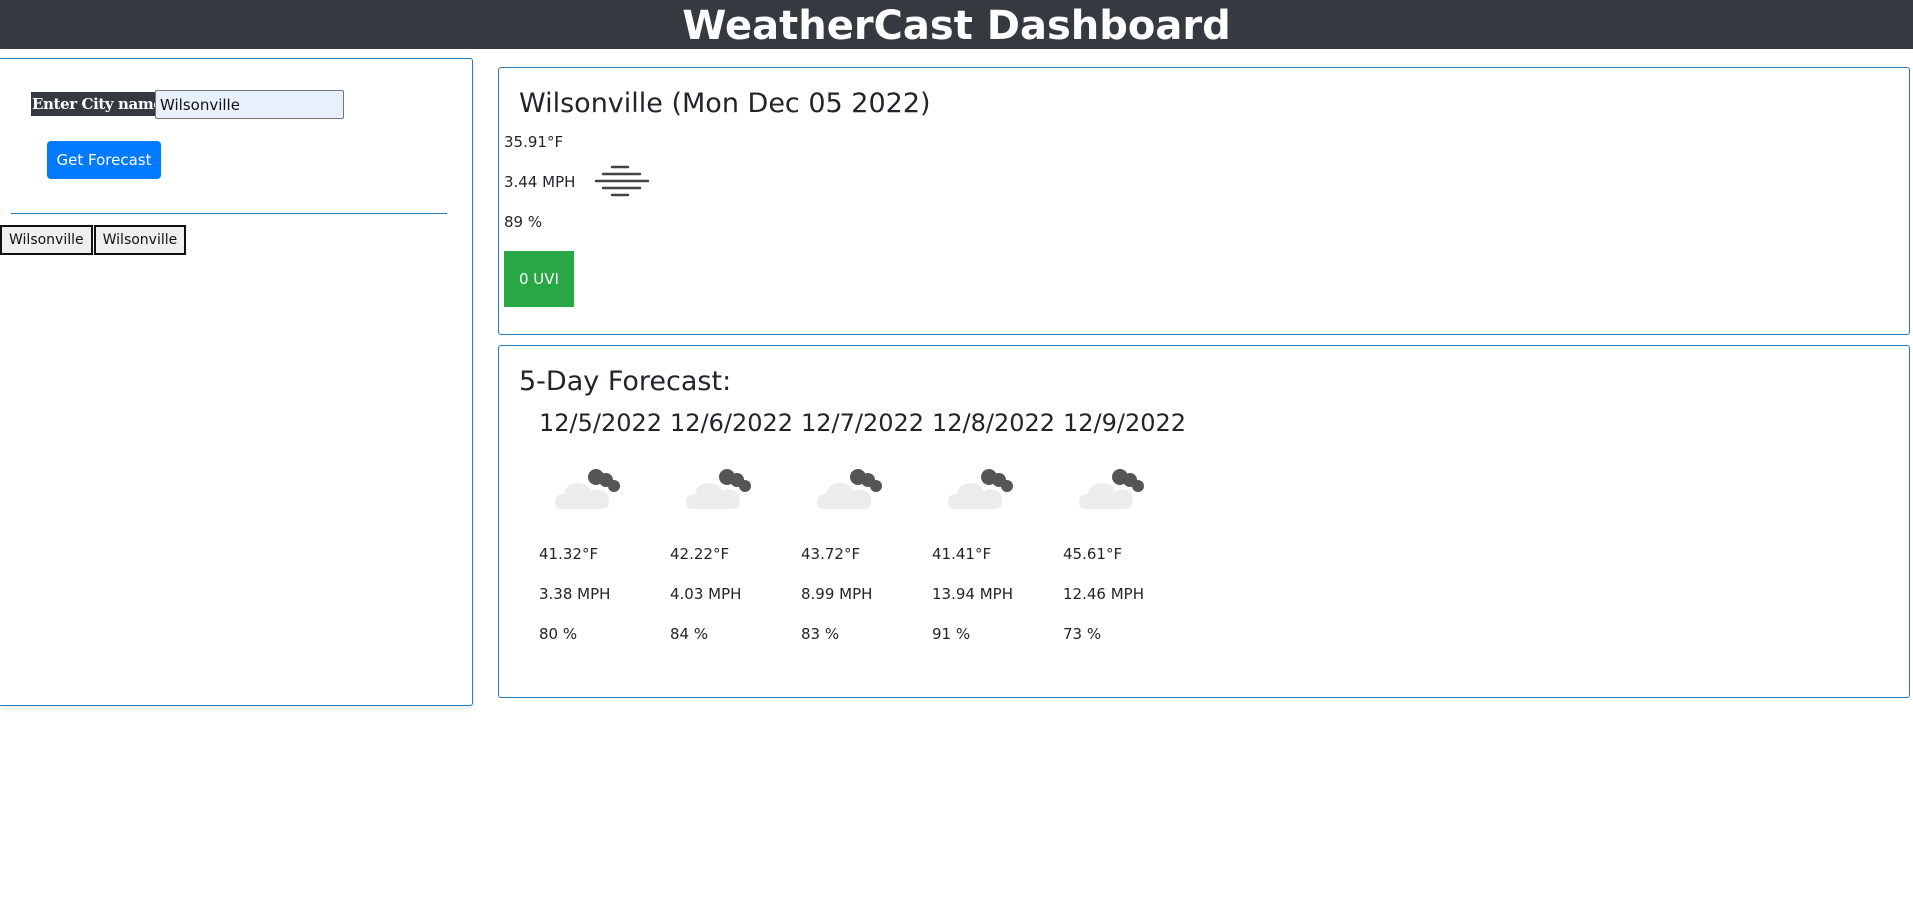 The image size is (1913, 921). What do you see at coordinates (951, 634) in the screenshot?
I see `forecast-humidity: 91 %` at bounding box center [951, 634].